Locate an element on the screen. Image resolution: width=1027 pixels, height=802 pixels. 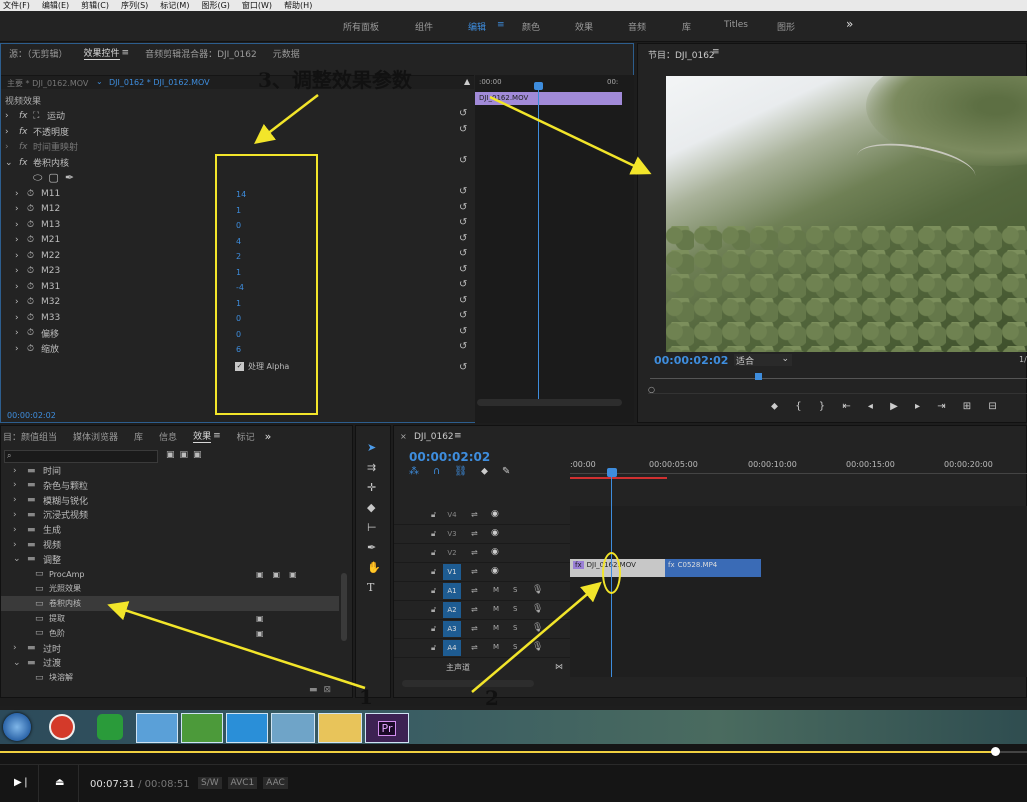
timeline-playhead-handle is located at coordinates (612, 472).